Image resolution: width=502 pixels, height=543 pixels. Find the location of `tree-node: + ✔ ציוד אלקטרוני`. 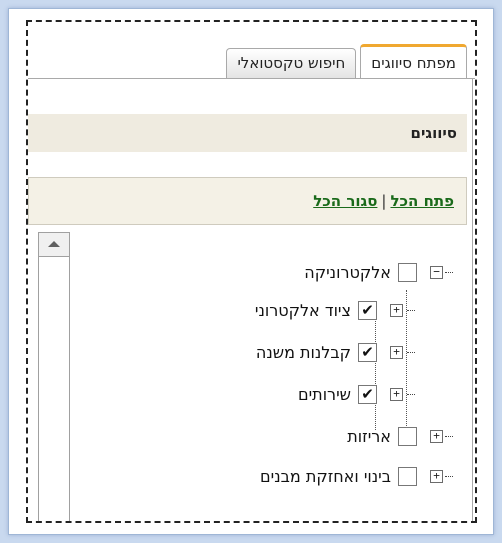

tree-node: + ✔ ציוד אלקטרוני is located at coordinates (273, 312).